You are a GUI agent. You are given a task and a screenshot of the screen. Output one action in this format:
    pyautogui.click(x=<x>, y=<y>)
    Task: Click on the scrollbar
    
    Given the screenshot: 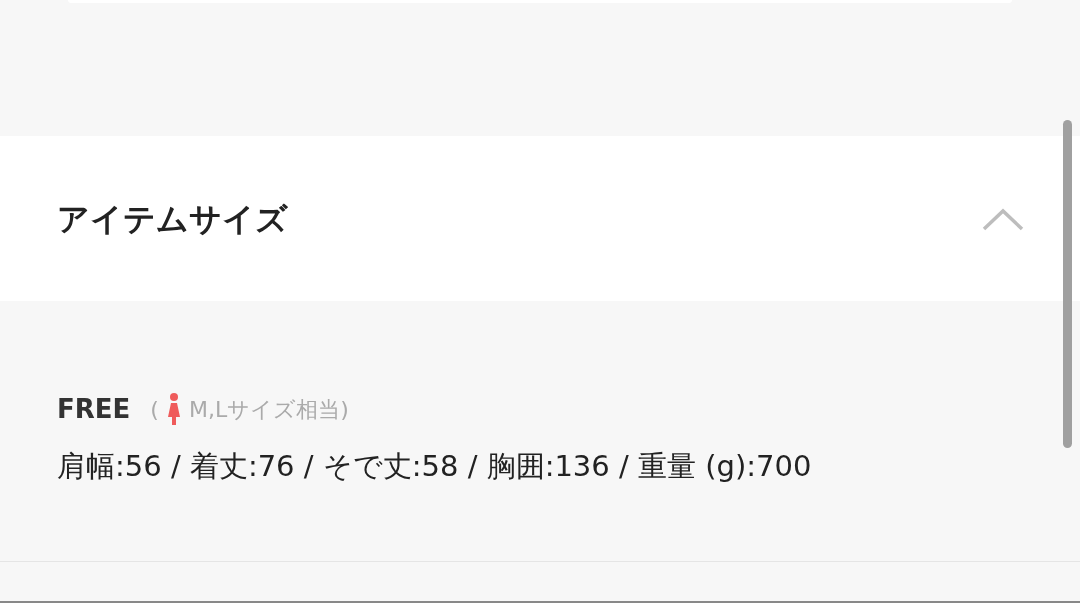 What is the action you would take?
    pyautogui.click(x=1067, y=284)
    